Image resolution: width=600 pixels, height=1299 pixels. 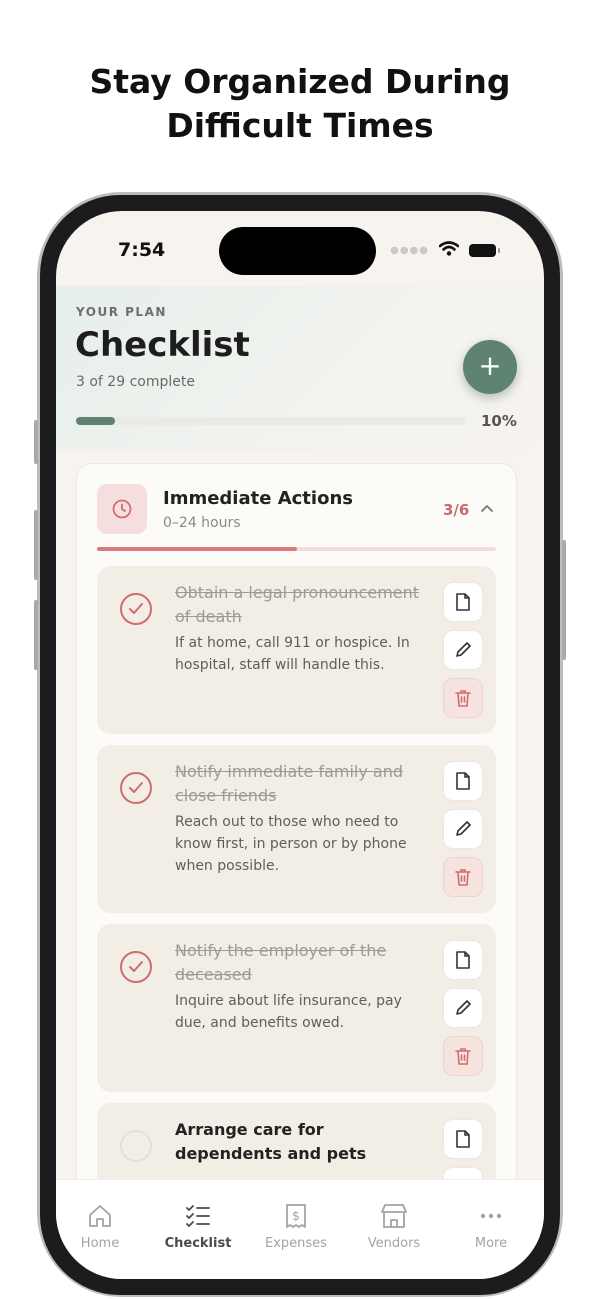 What do you see at coordinates (300, 81) in the screenshot?
I see `promo-headline-line1: Stay Organized During` at bounding box center [300, 81].